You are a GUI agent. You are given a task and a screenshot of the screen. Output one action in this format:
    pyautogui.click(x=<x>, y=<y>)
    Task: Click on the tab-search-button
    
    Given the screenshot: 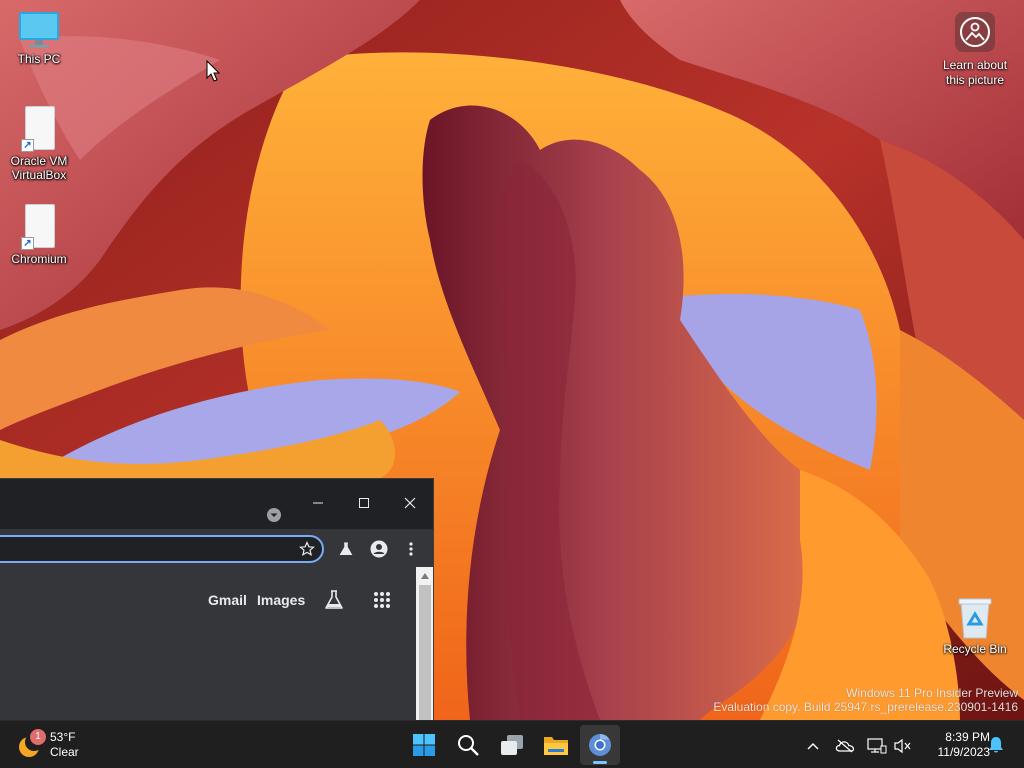 What is the action you would take?
    pyautogui.click(x=274, y=515)
    